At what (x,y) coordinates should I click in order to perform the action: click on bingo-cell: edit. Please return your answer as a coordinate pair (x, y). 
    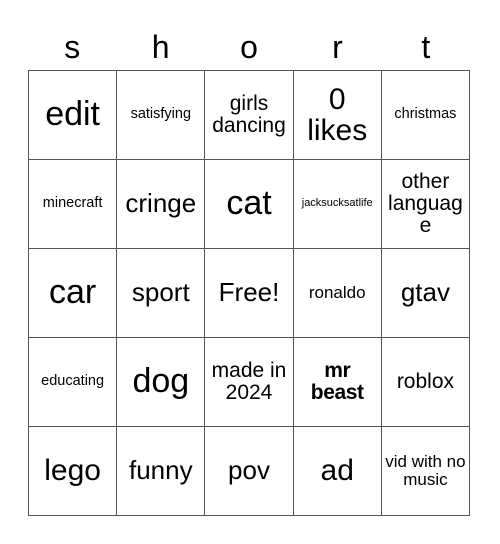
    Looking at the image, I should click on (73, 115).